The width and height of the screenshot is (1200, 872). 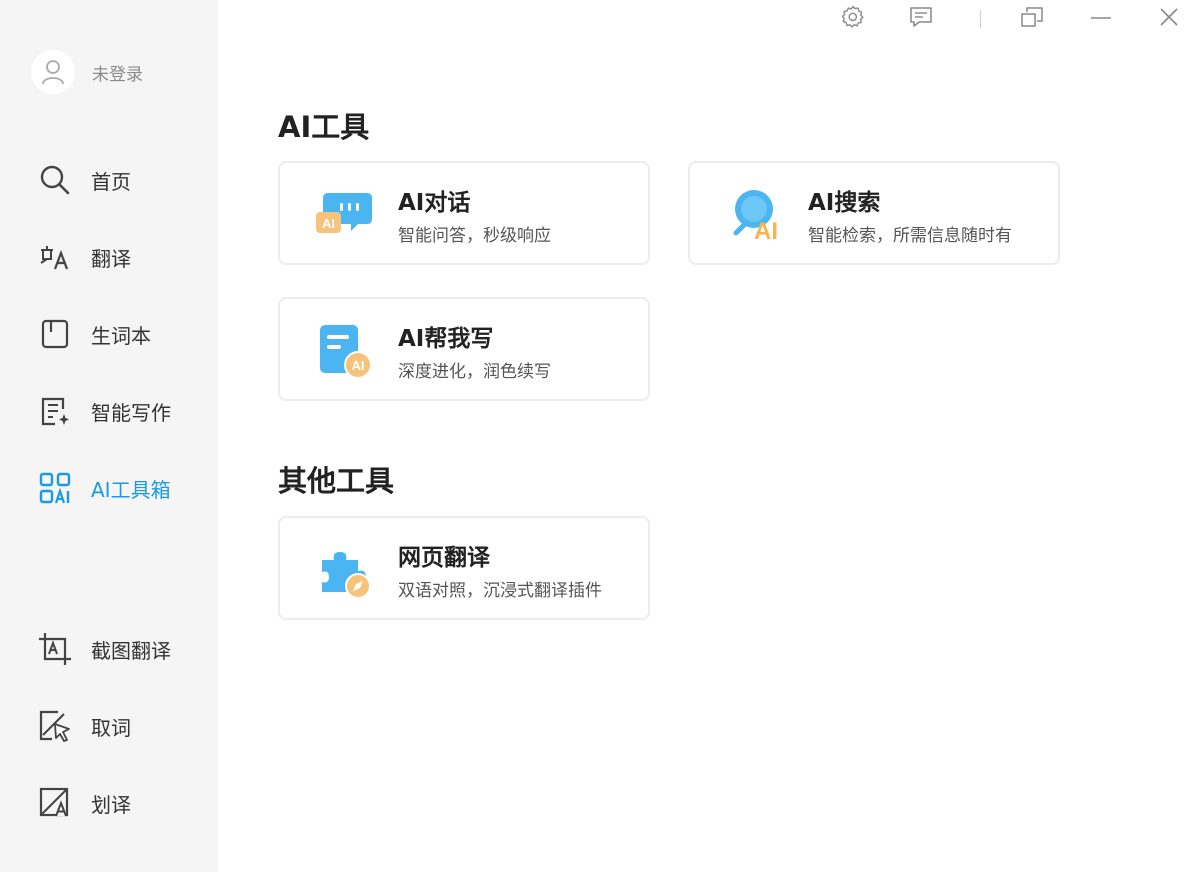 I want to click on minimize-icon, so click(x=1101, y=19).